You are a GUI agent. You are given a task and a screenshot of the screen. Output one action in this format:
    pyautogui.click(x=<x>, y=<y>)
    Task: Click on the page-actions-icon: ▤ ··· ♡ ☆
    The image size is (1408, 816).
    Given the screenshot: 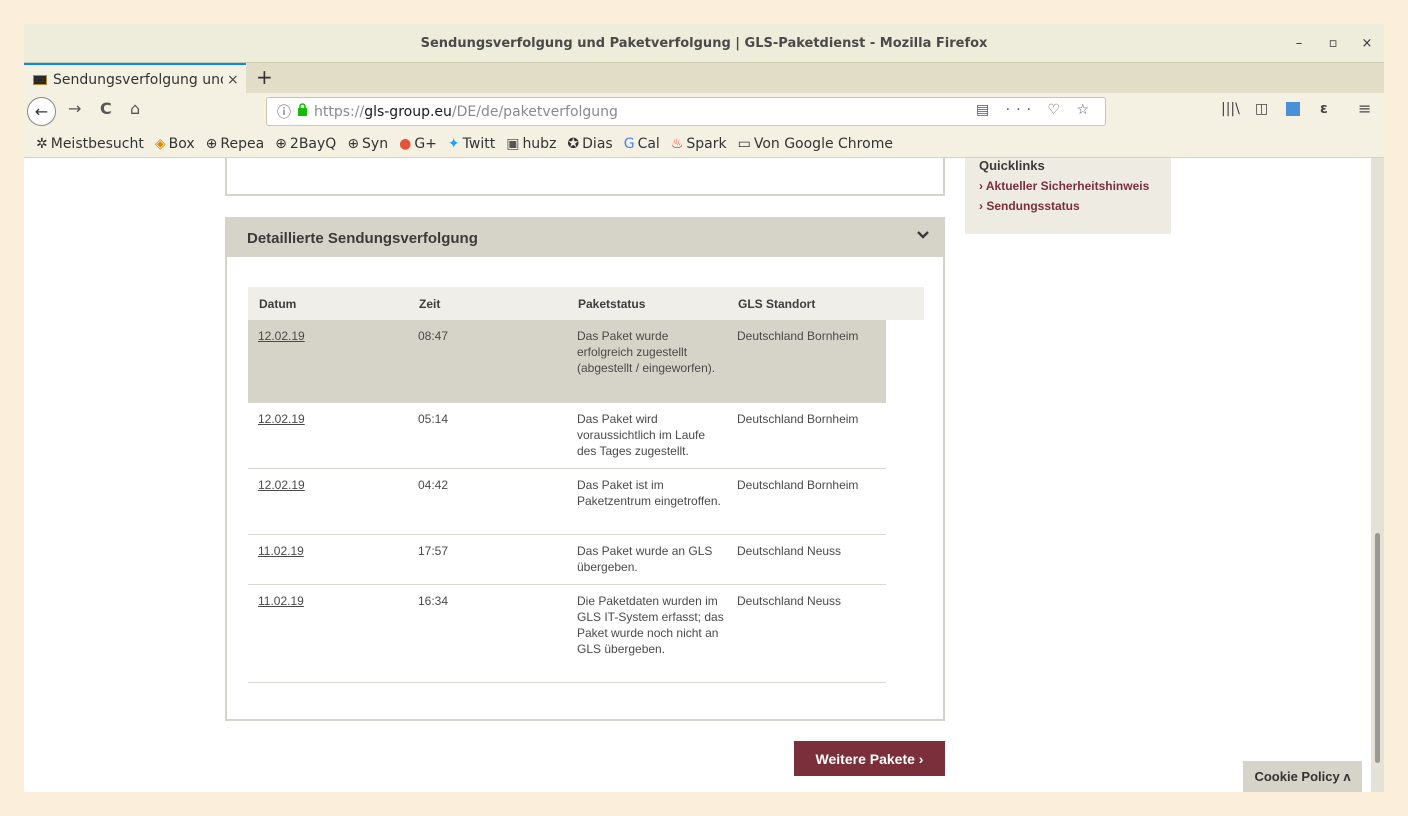 What is the action you would take?
    pyautogui.click(x=1035, y=110)
    